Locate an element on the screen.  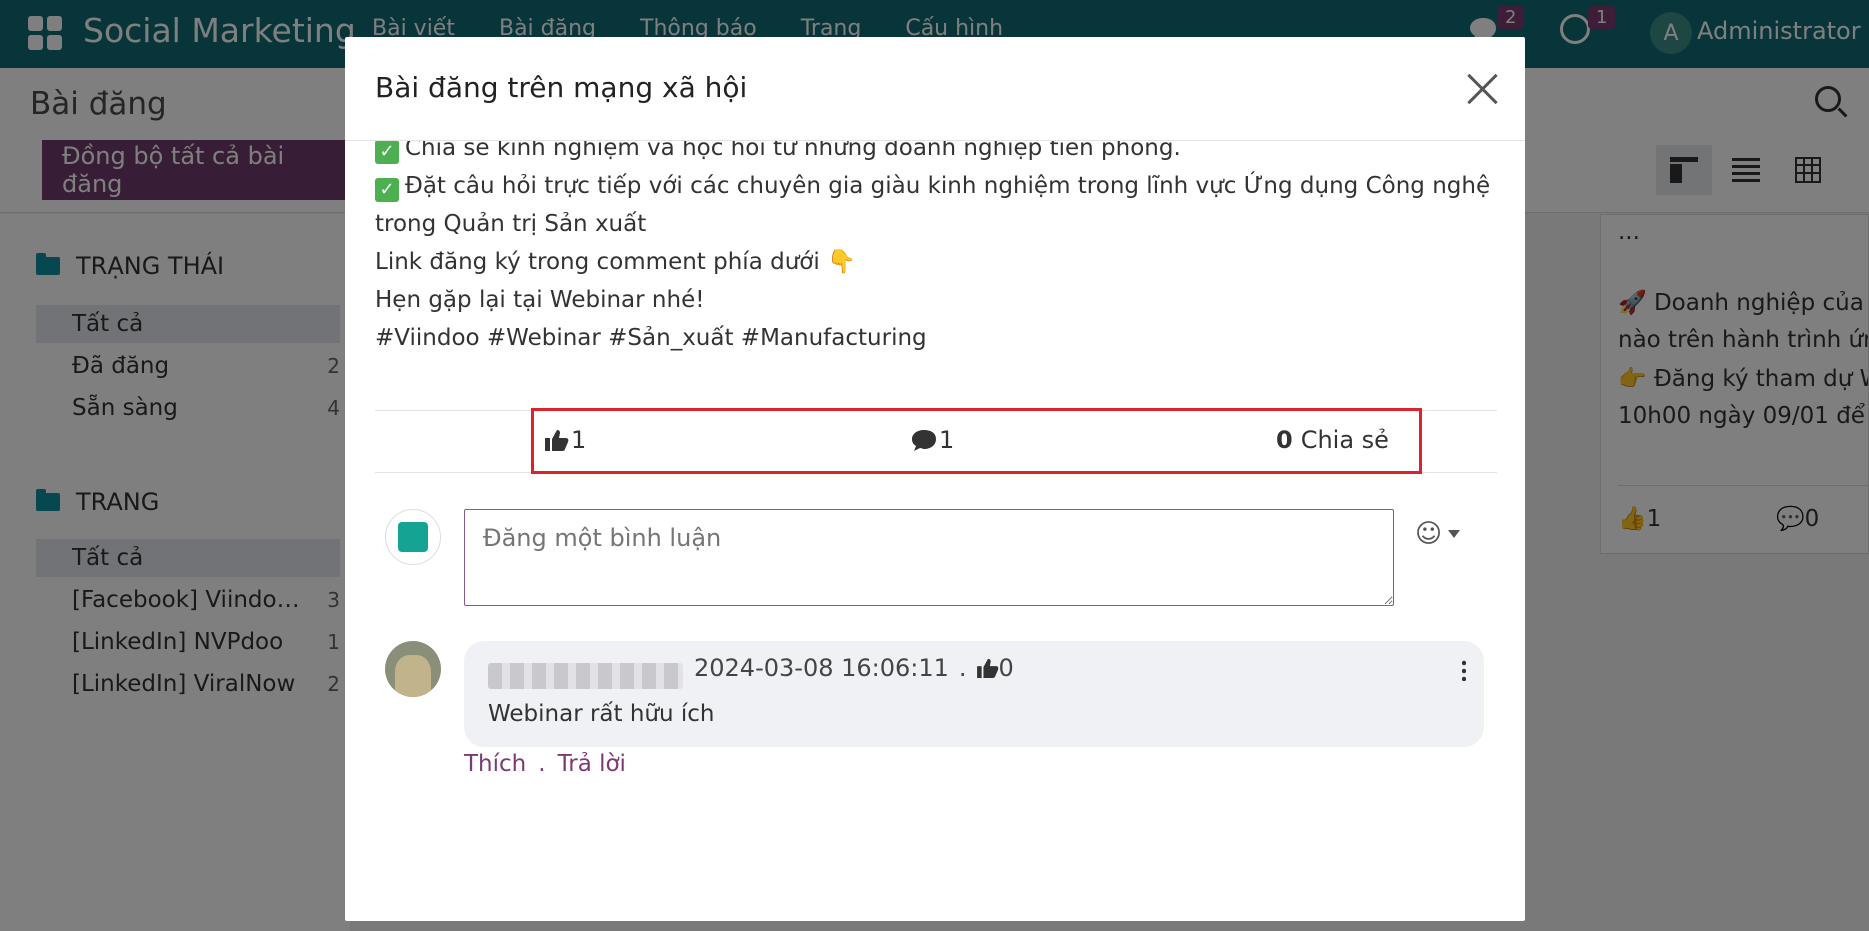
comments-stat: 1 is located at coordinates (932, 440).